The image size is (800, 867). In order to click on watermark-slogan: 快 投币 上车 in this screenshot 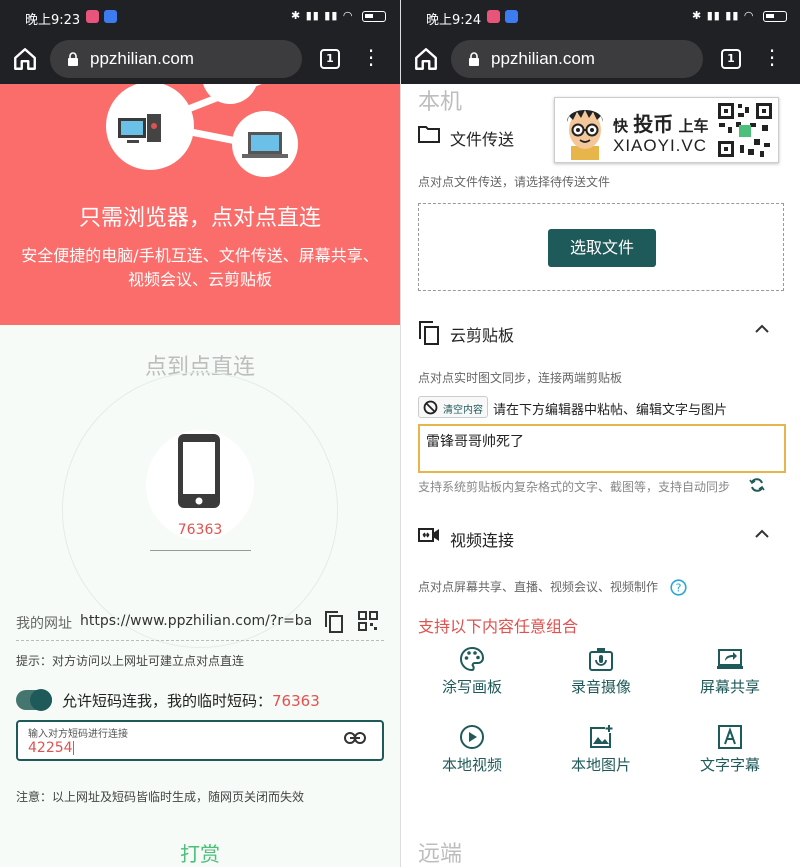, I will do `click(661, 122)`.